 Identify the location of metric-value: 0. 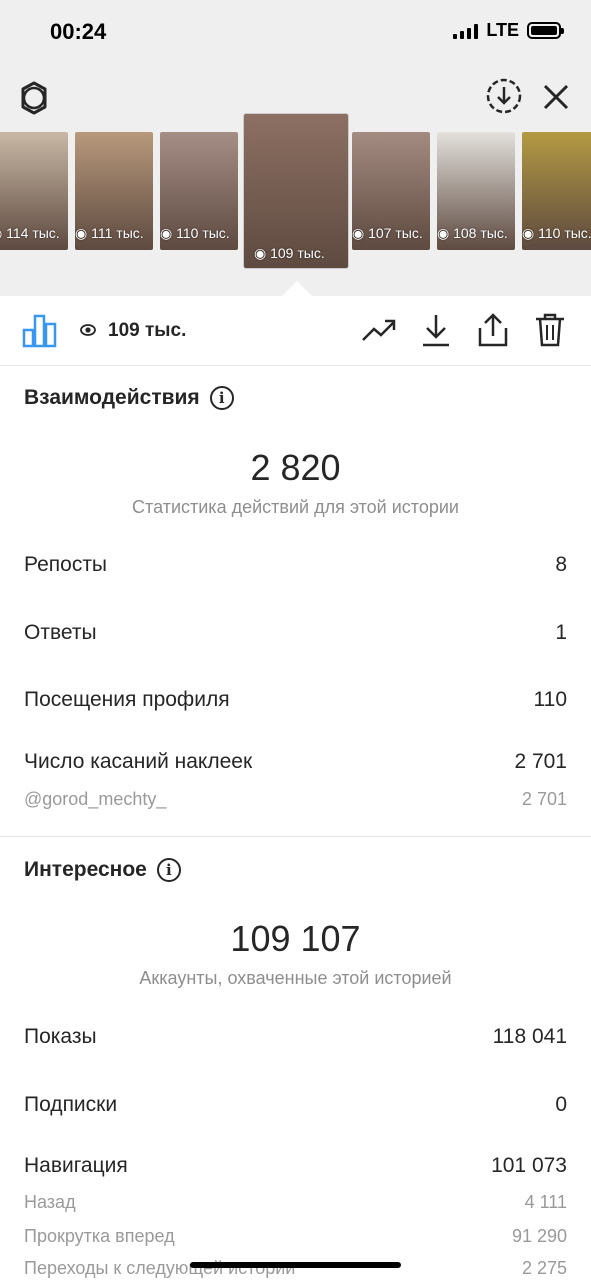
(561, 1104).